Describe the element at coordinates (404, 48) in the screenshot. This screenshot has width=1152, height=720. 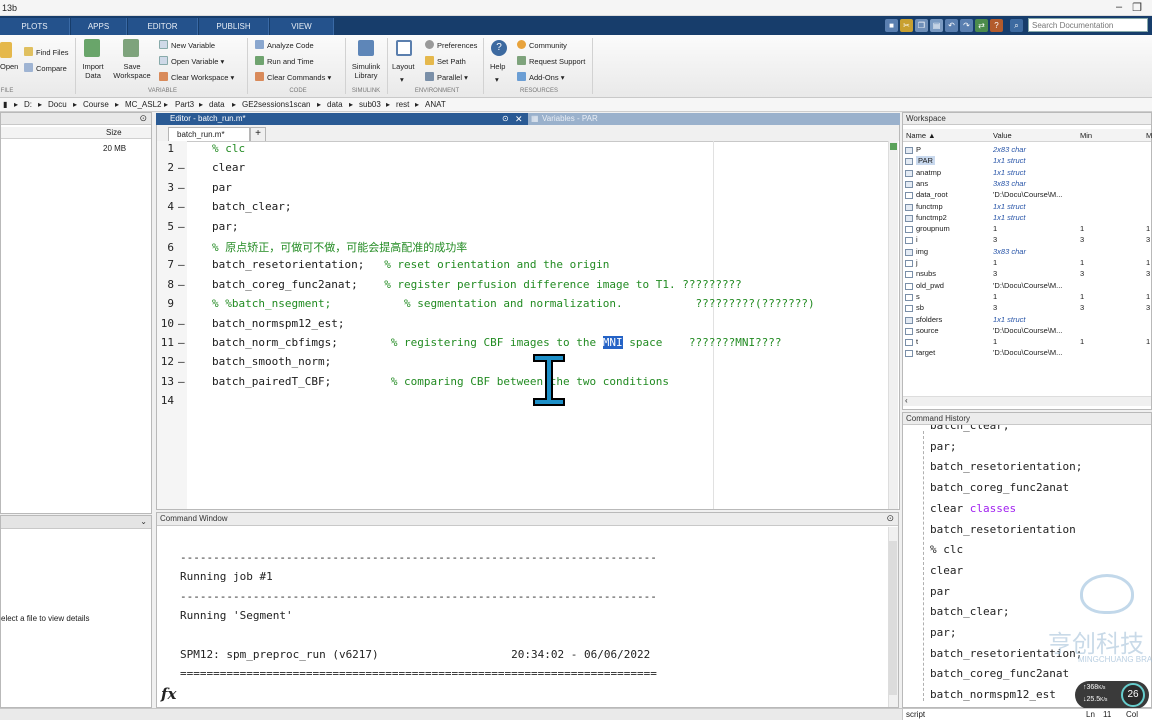
I see `layout-icon` at that location.